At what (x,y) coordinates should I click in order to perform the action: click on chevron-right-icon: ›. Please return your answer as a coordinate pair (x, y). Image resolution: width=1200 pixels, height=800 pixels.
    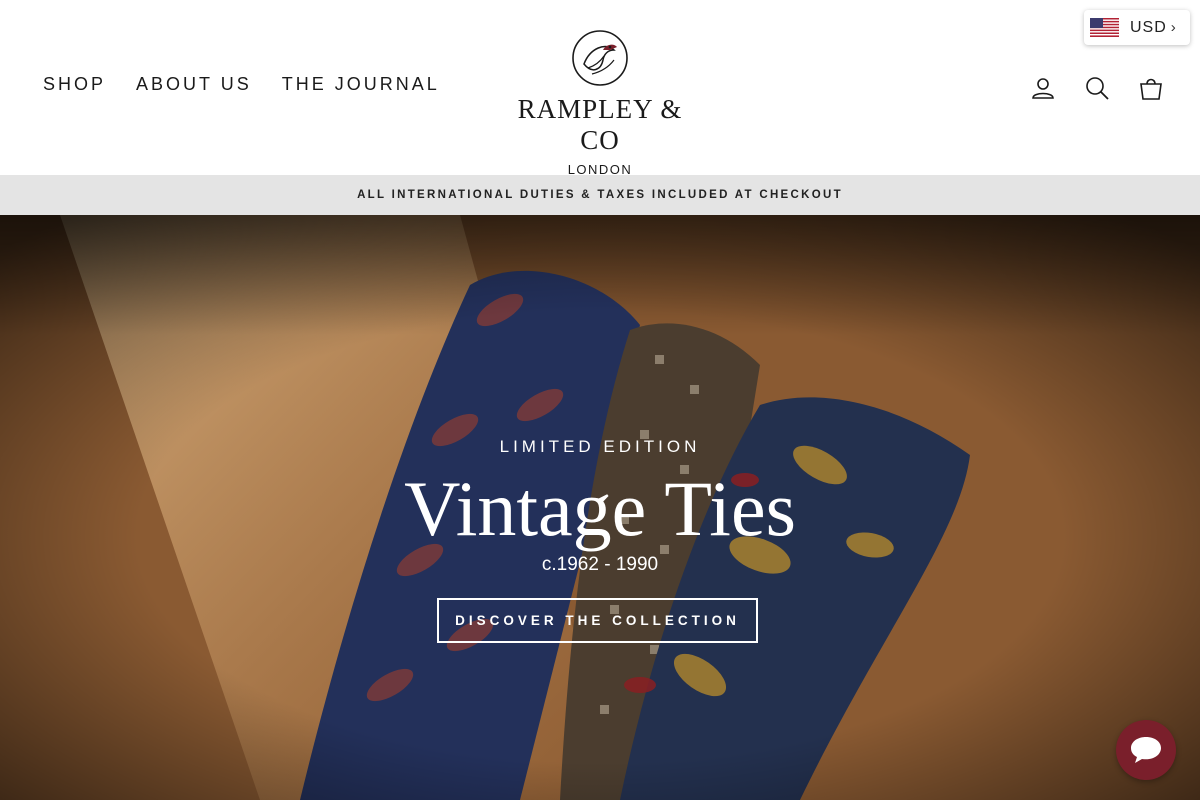
    Looking at the image, I should click on (1173, 27).